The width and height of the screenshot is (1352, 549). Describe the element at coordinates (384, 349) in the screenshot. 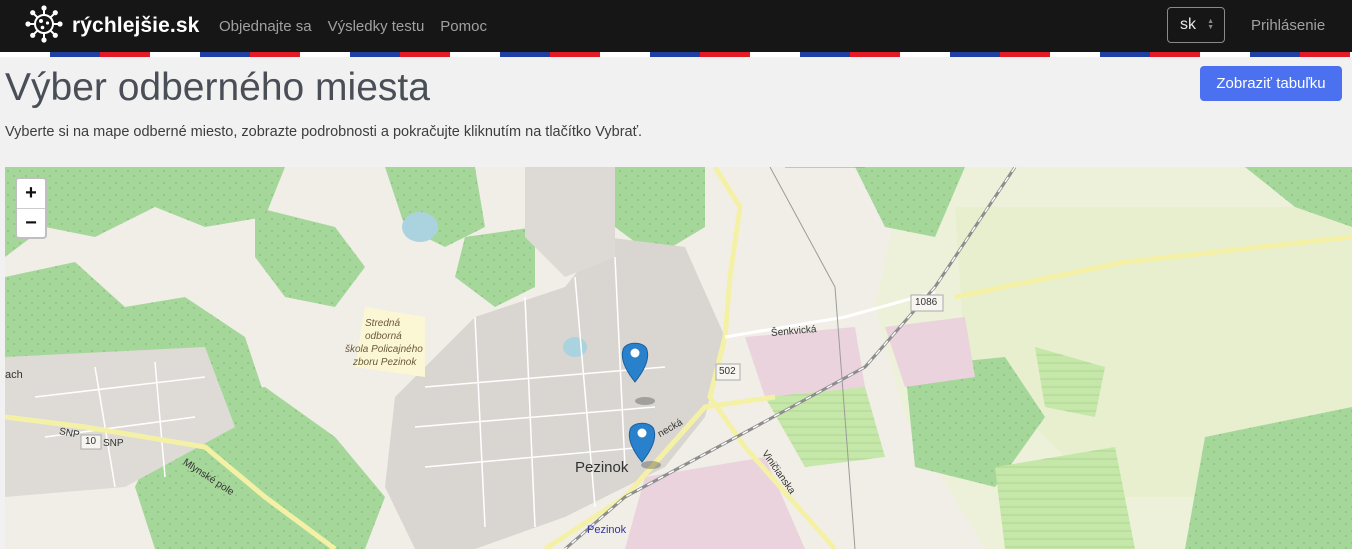

I see `school-label-3: škola Policajného` at that location.